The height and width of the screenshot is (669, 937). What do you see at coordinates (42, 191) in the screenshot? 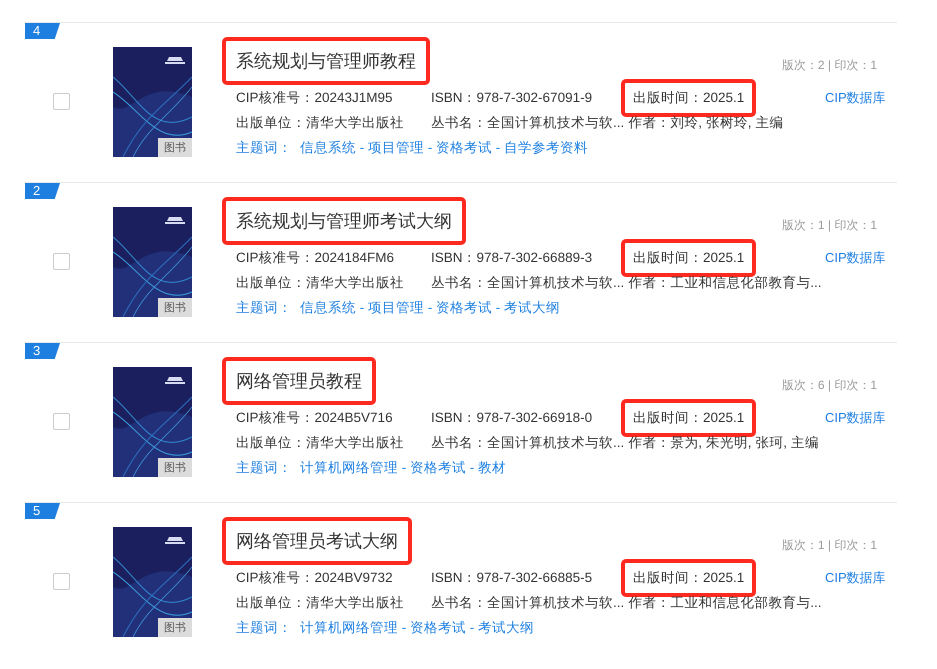
I see `rank-badge: 2` at bounding box center [42, 191].